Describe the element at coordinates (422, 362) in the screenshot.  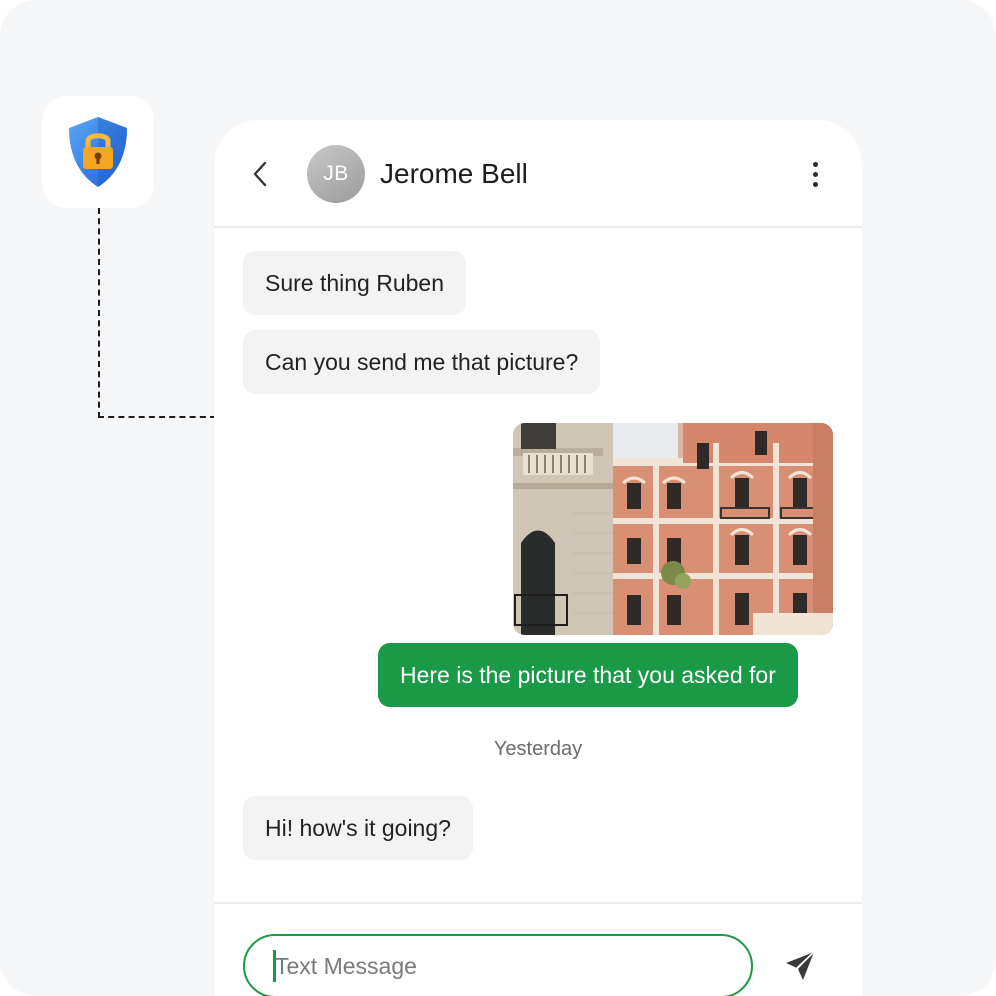
I see `message-bubble-incoming: Can you send me that picture?` at that location.